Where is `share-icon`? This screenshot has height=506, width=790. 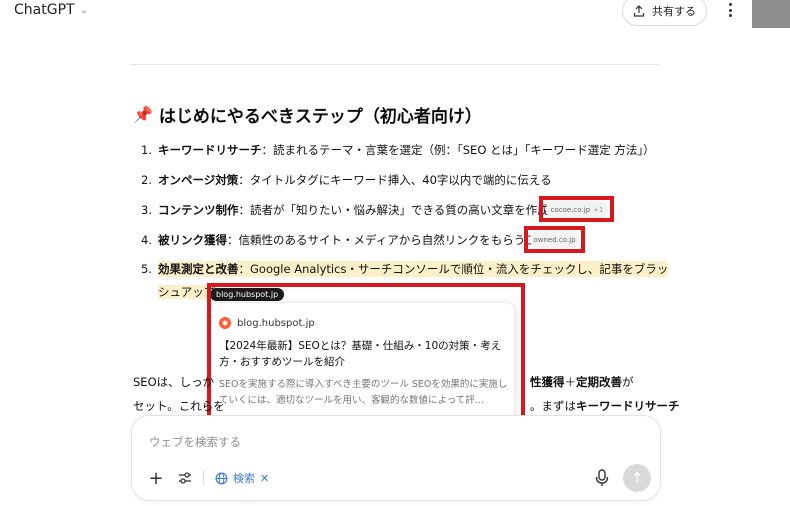
share-icon is located at coordinates (639, 11).